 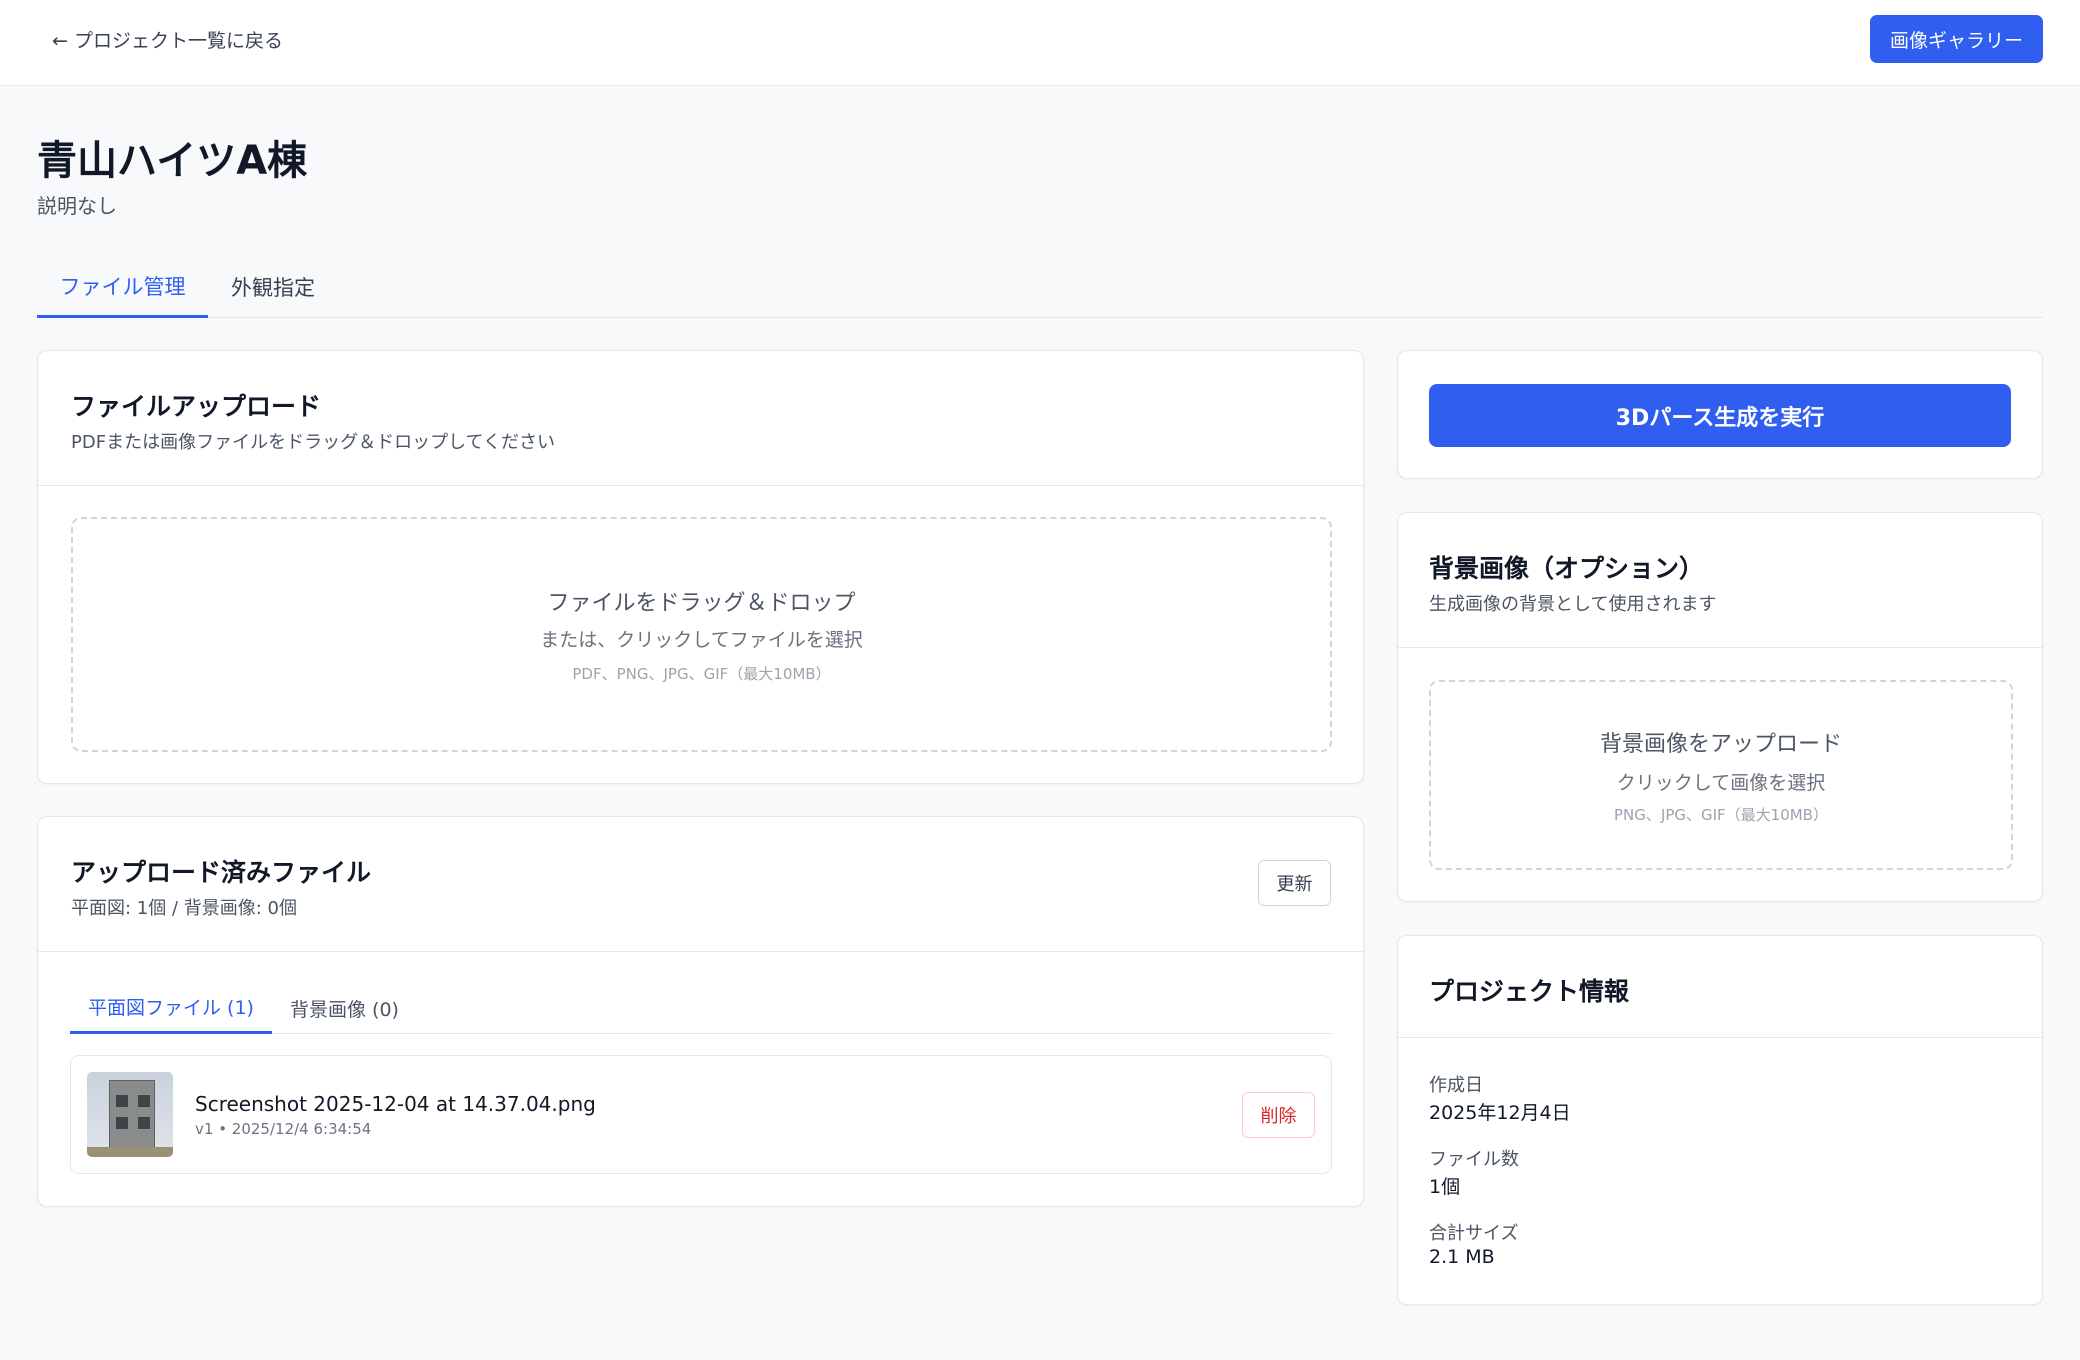 I want to click on tab-file-management: ファイル管理, so click(x=122, y=290).